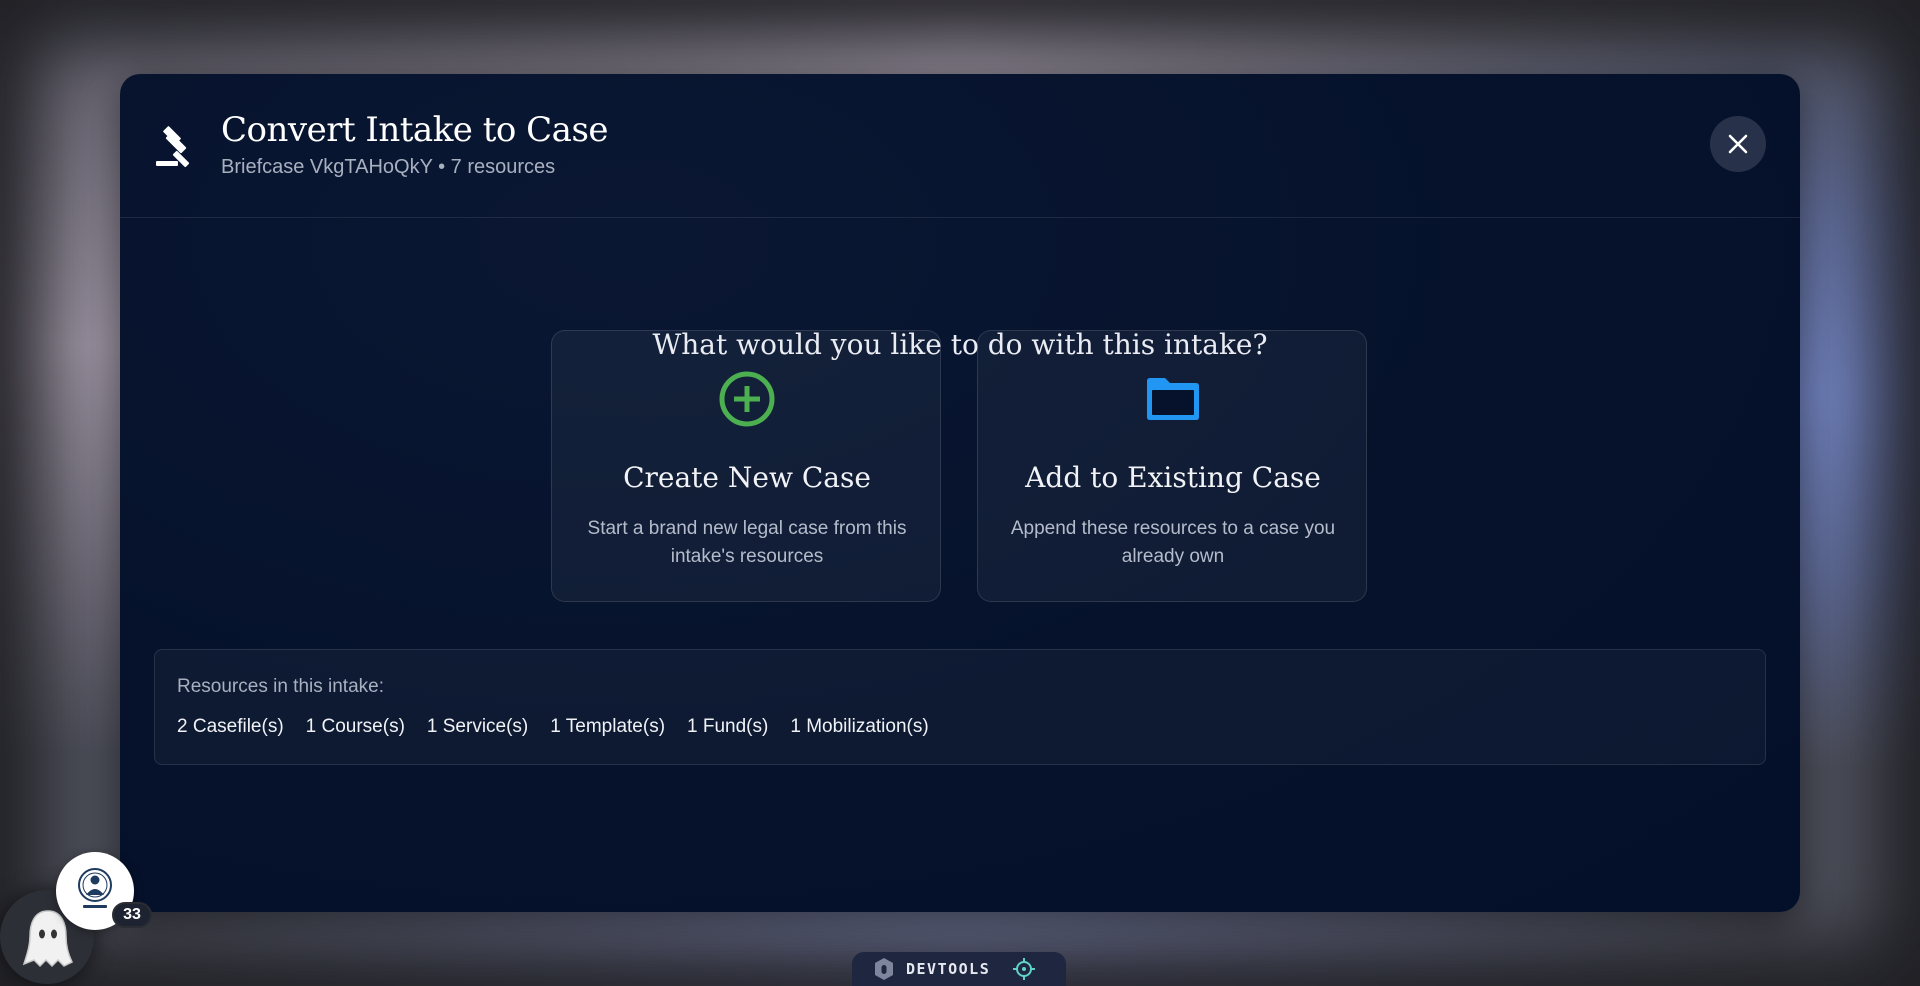 This screenshot has width=1920, height=986. Describe the element at coordinates (415, 130) in the screenshot. I see `modal-title: Convert Intake to Case` at that location.